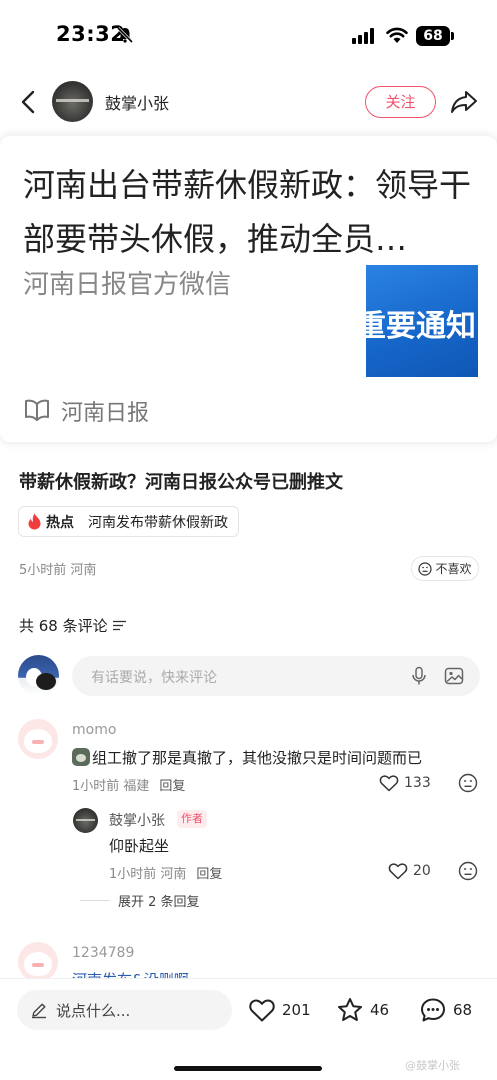 The width and height of the screenshot is (497, 1080). I want to click on post-favorite-count: 46, so click(380, 1010).